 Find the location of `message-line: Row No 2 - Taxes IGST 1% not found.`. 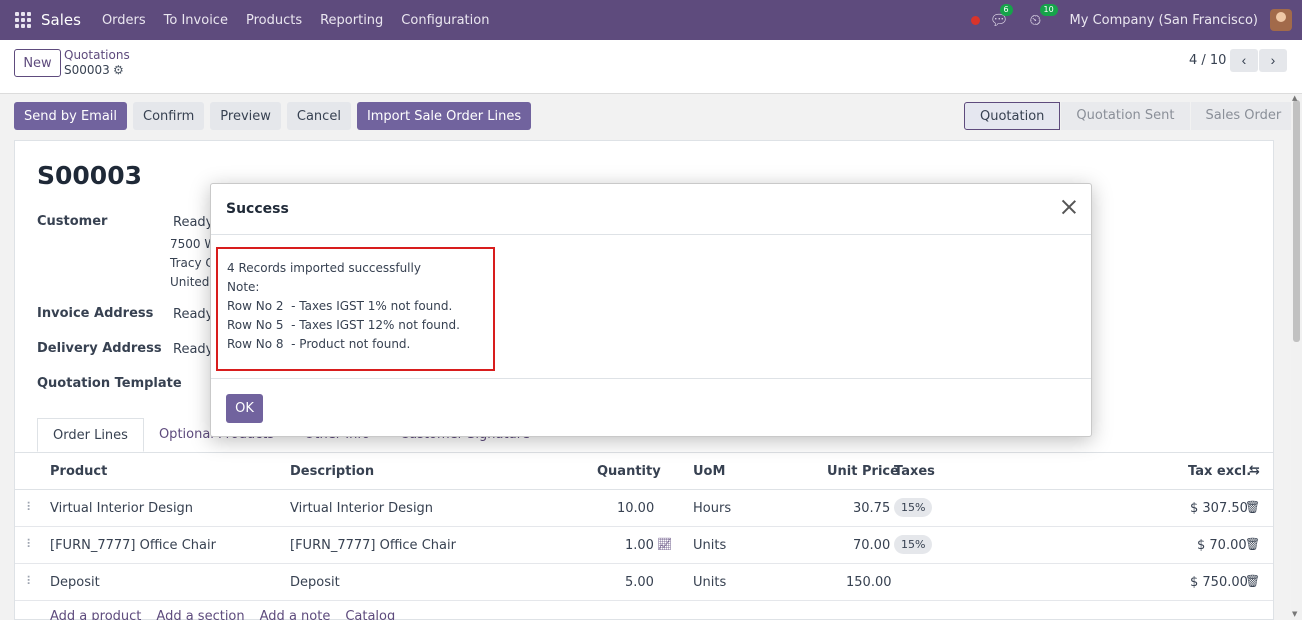

message-line: Row No 2 - Taxes IGST 1% not found. is located at coordinates (340, 306).